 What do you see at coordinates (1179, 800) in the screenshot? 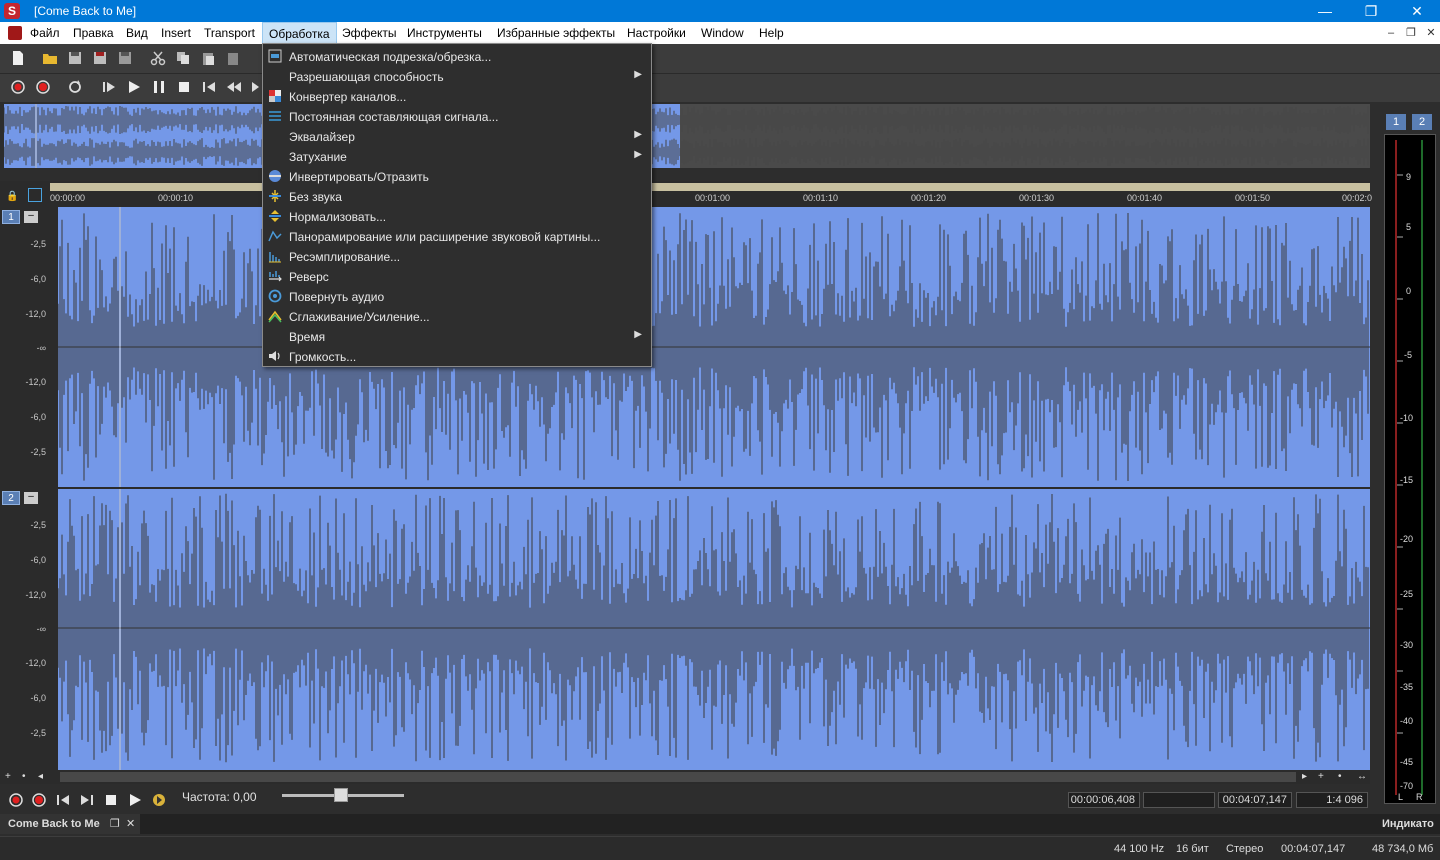
I see `selection-field` at bounding box center [1179, 800].